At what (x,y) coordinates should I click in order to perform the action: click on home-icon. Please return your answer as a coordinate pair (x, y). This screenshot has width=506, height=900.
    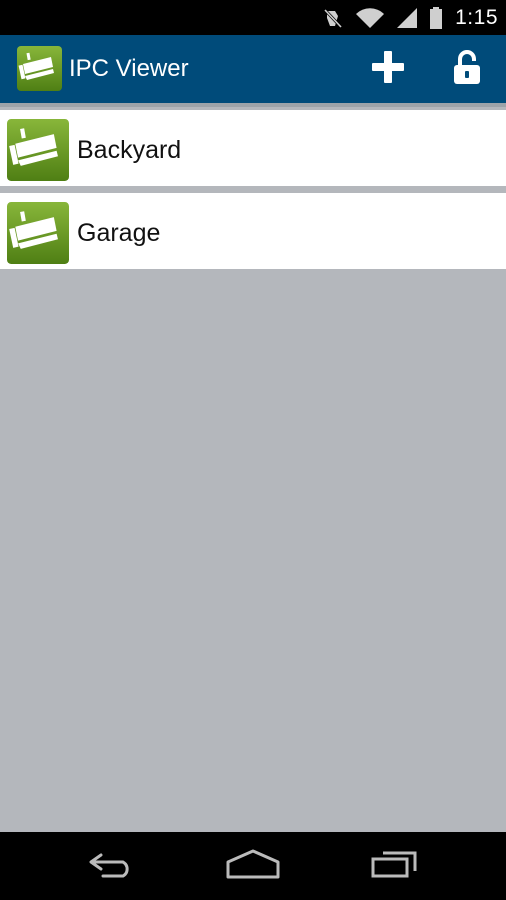
    Looking at the image, I should click on (253, 866).